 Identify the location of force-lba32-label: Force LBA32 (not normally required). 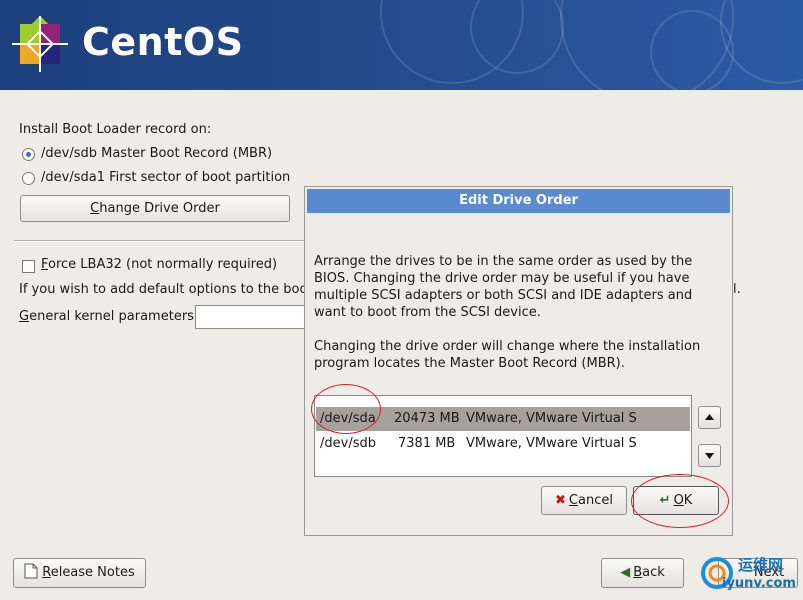
(159, 264).